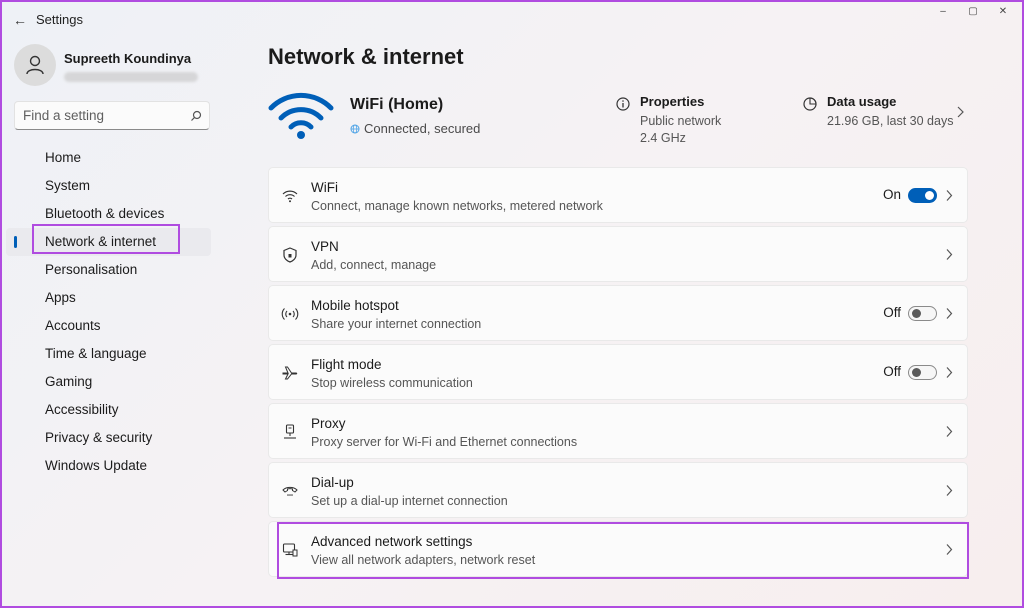 The width and height of the screenshot is (1024, 608). I want to click on page-title: Network & internet, so click(366, 56).